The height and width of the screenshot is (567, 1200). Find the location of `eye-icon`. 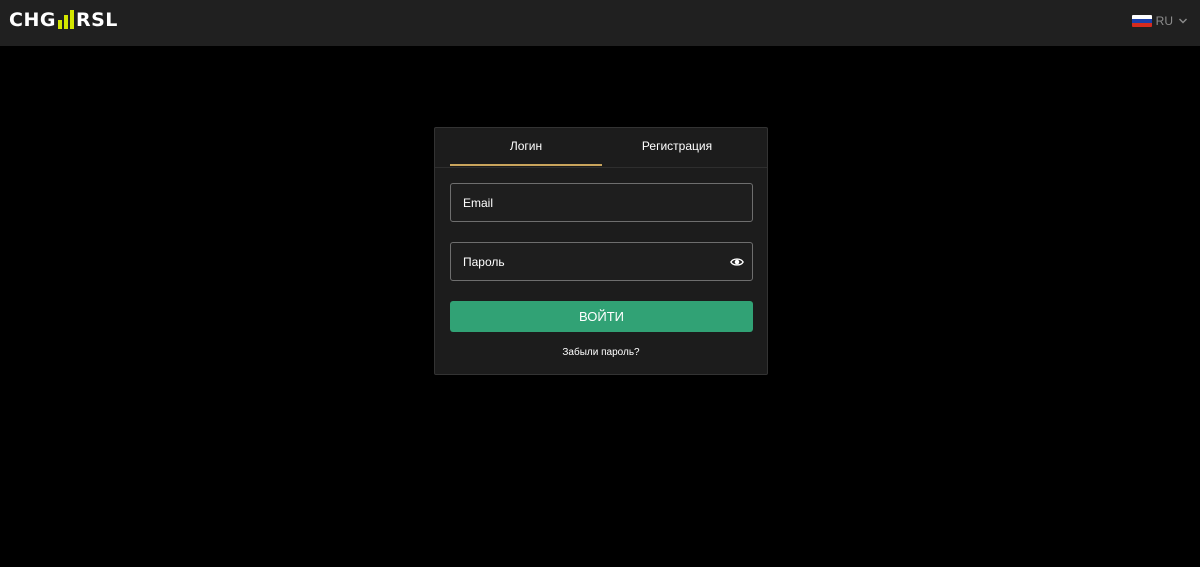

eye-icon is located at coordinates (737, 262).